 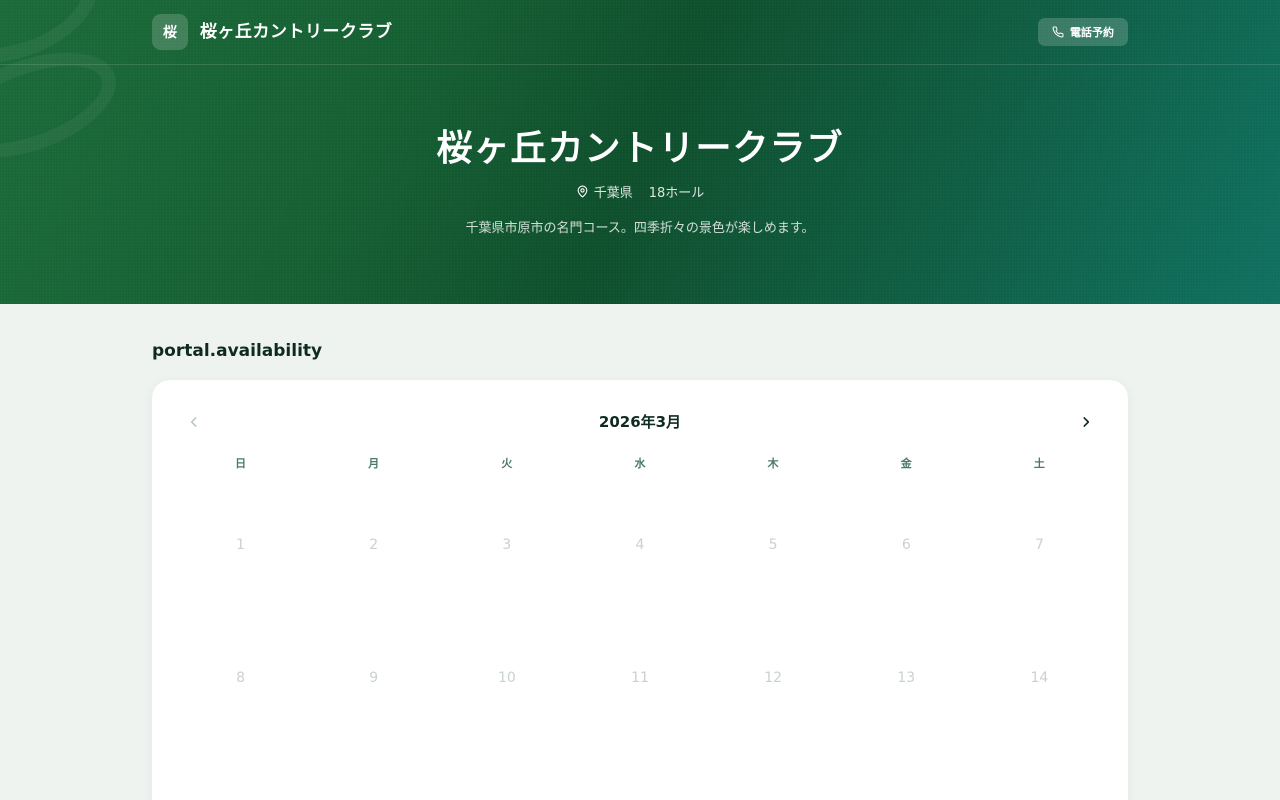 I want to click on calendar-day: 12, so click(x=773, y=677).